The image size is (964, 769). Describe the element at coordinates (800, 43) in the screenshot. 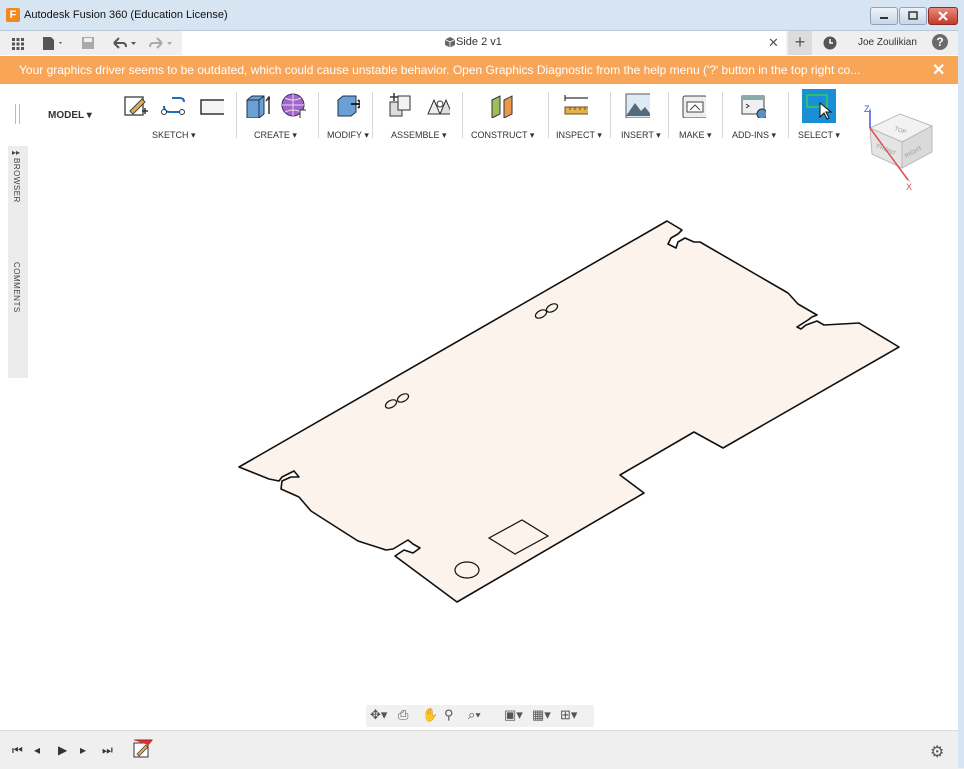

I see `new-tab-button: +` at that location.